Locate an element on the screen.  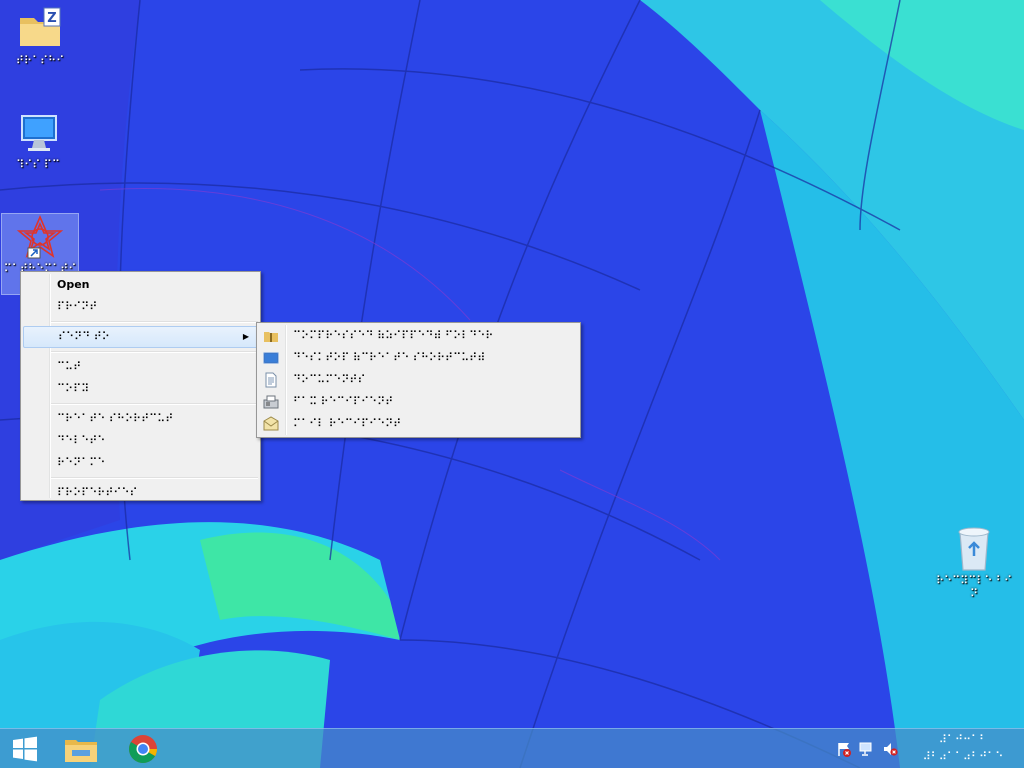
submenu-item-compressed-folder: ⠉⠕⠍⠏⠗⠑⠎⠎⠑⠙ ⠷⠵⠊⠏⠏⠑⠙⠾ ⠋⠕⠇⠙⠑⠗ is located at coordinates (418, 336).